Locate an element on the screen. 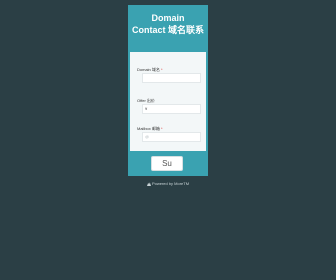 This screenshot has width=336, height=280. moretm-logo-icon is located at coordinates (148, 184).